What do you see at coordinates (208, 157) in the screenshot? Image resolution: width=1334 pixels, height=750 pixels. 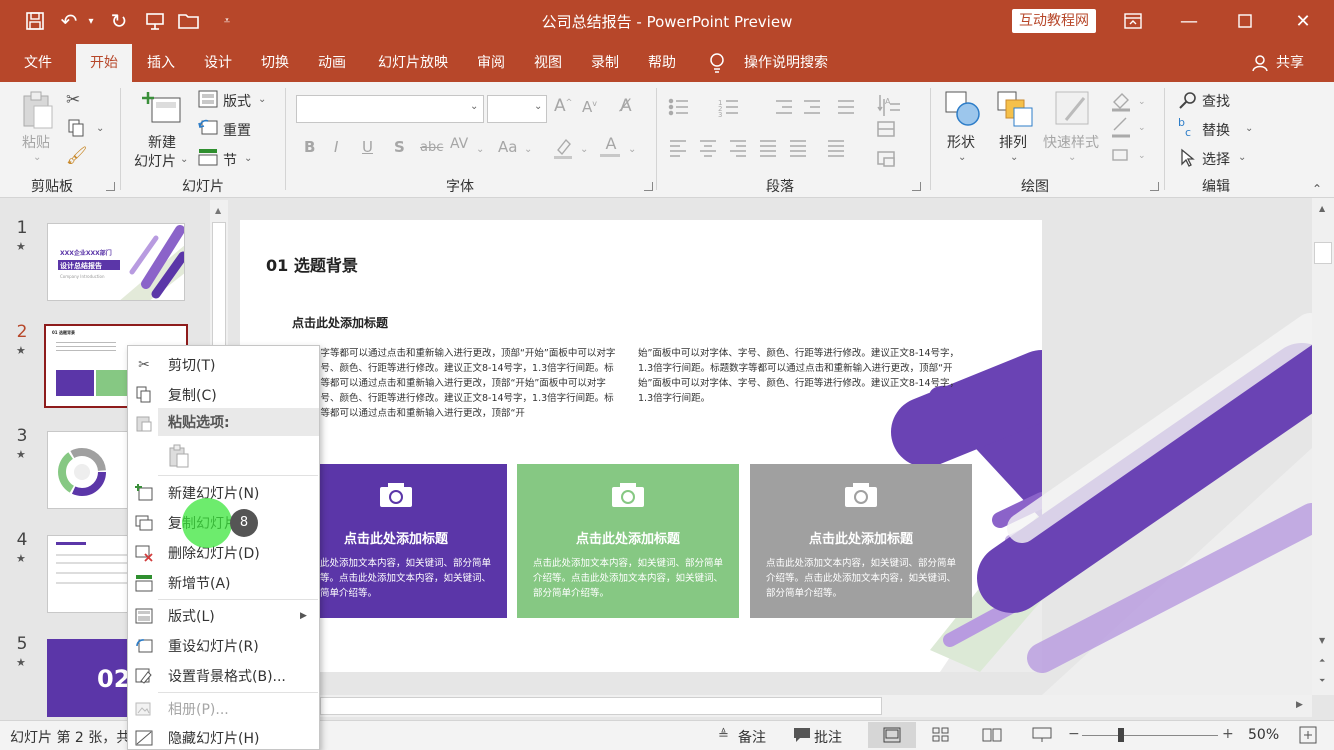 I see `section-icon` at bounding box center [208, 157].